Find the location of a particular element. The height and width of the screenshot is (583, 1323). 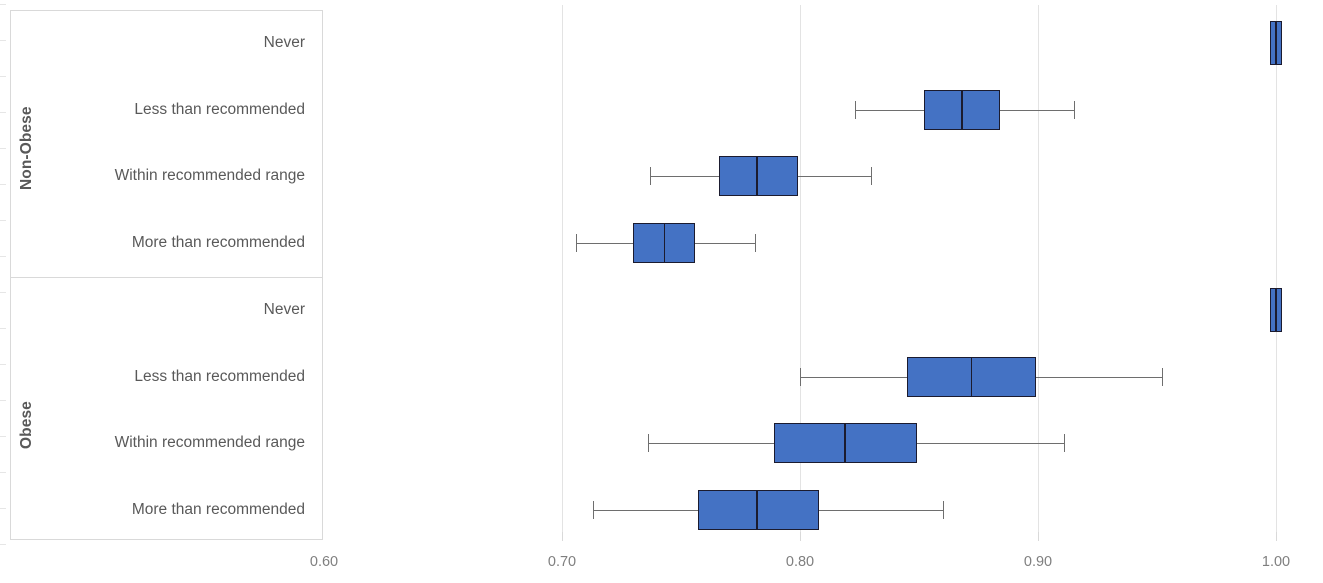

axis-tick-label: 0.90 is located at coordinates (1038, 562).